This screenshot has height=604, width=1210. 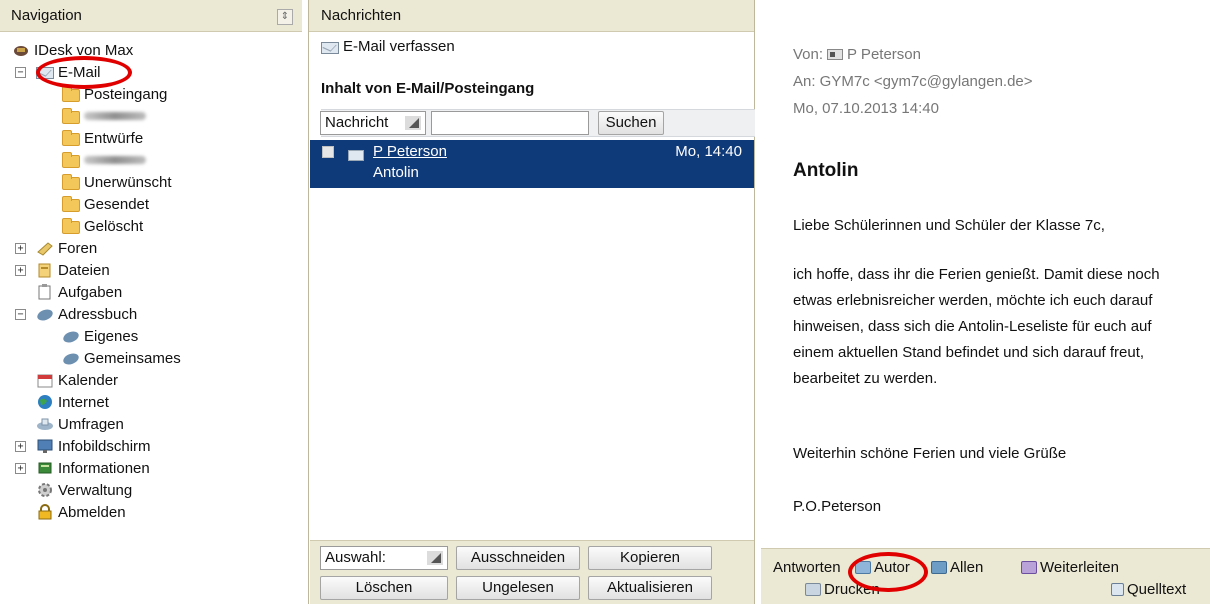 I want to click on email-subject: Antolin, so click(x=826, y=170).